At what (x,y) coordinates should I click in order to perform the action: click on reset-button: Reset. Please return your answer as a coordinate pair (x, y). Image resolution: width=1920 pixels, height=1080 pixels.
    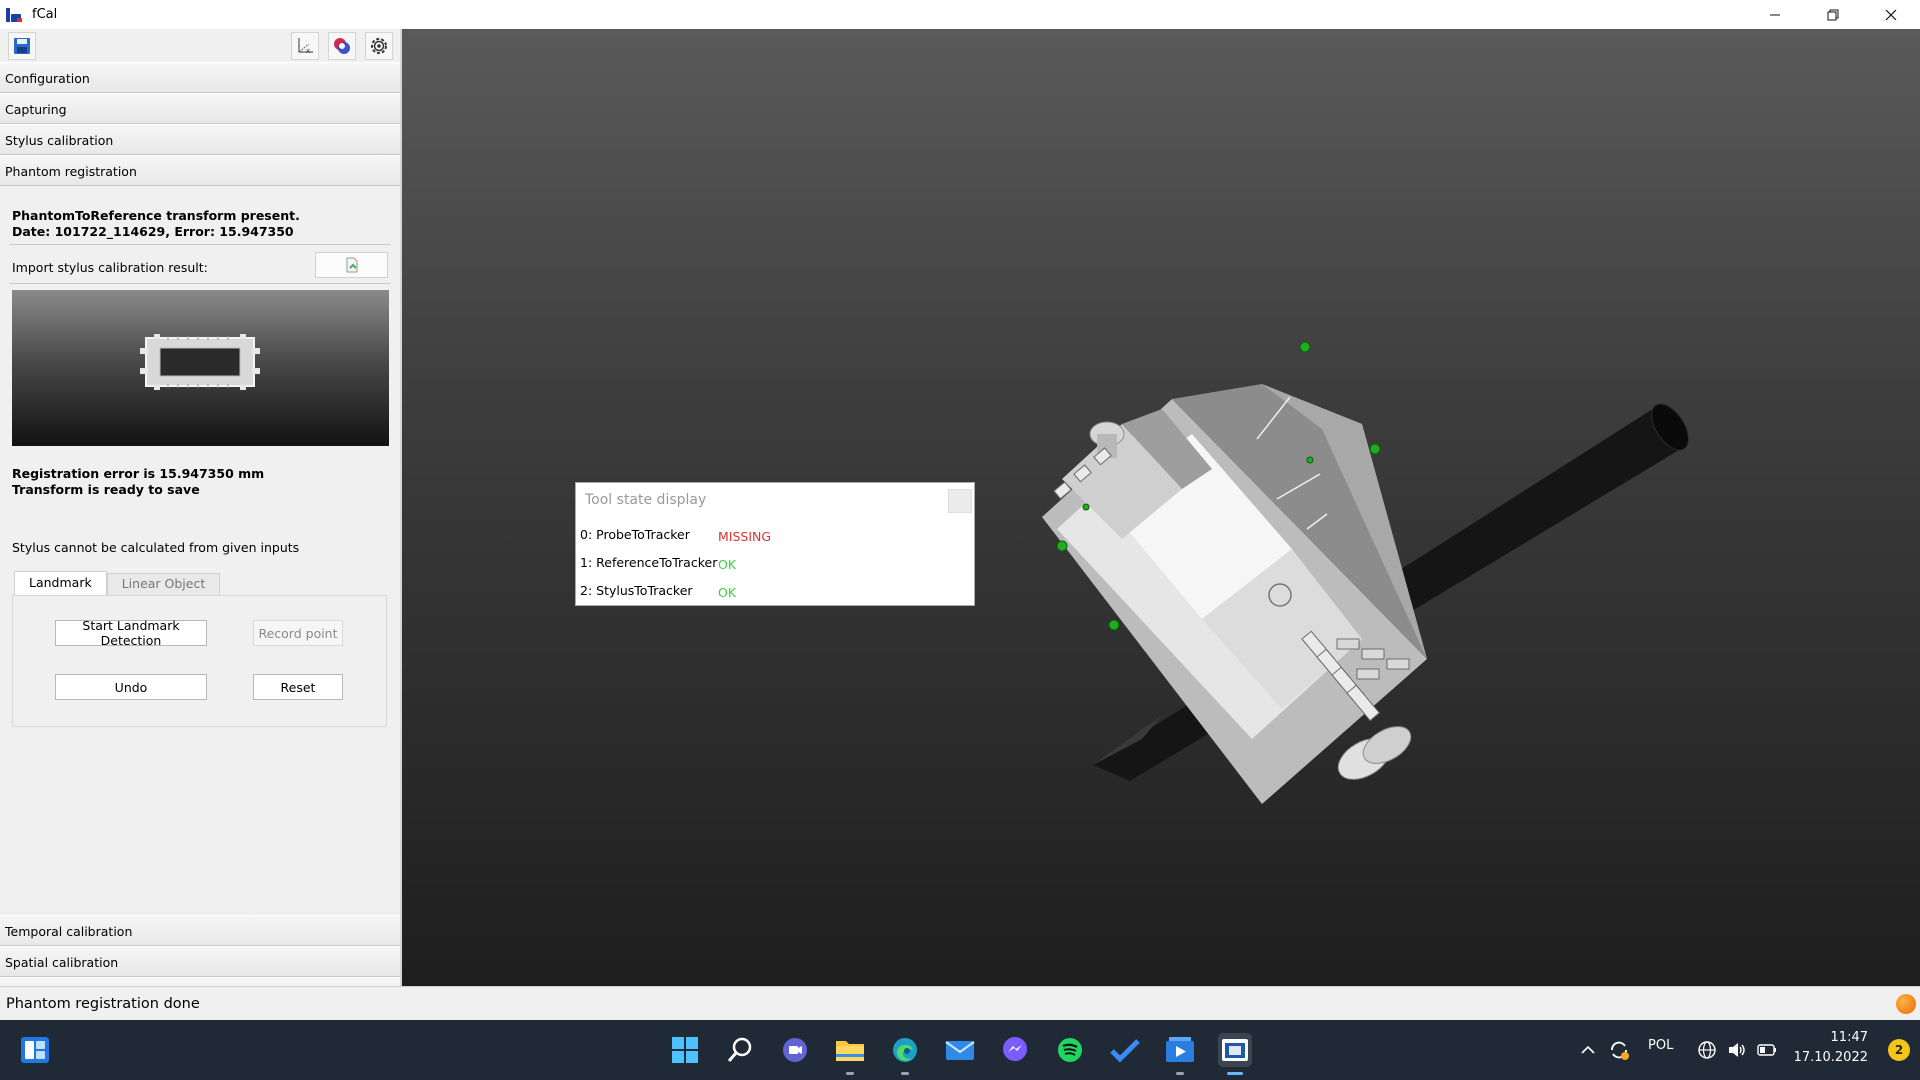
    Looking at the image, I should click on (298, 687).